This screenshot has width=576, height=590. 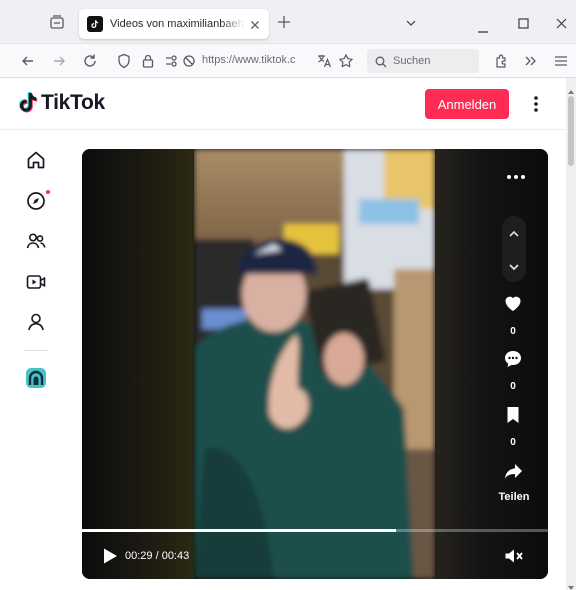 What do you see at coordinates (514, 556) in the screenshot?
I see `volume-muted-icon` at bounding box center [514, 556].